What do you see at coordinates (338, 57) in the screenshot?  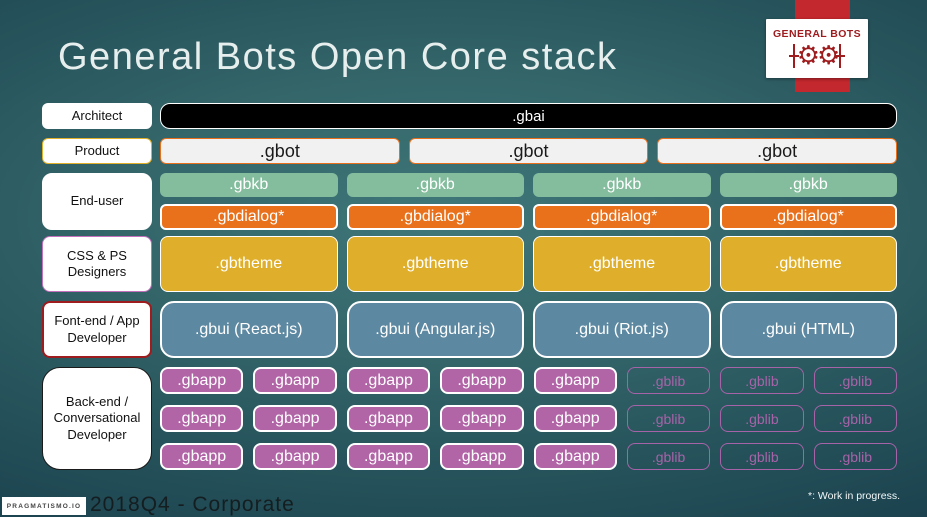 I see `slide-title: General Bots Open Core stack` at bounding box center [338, 57].